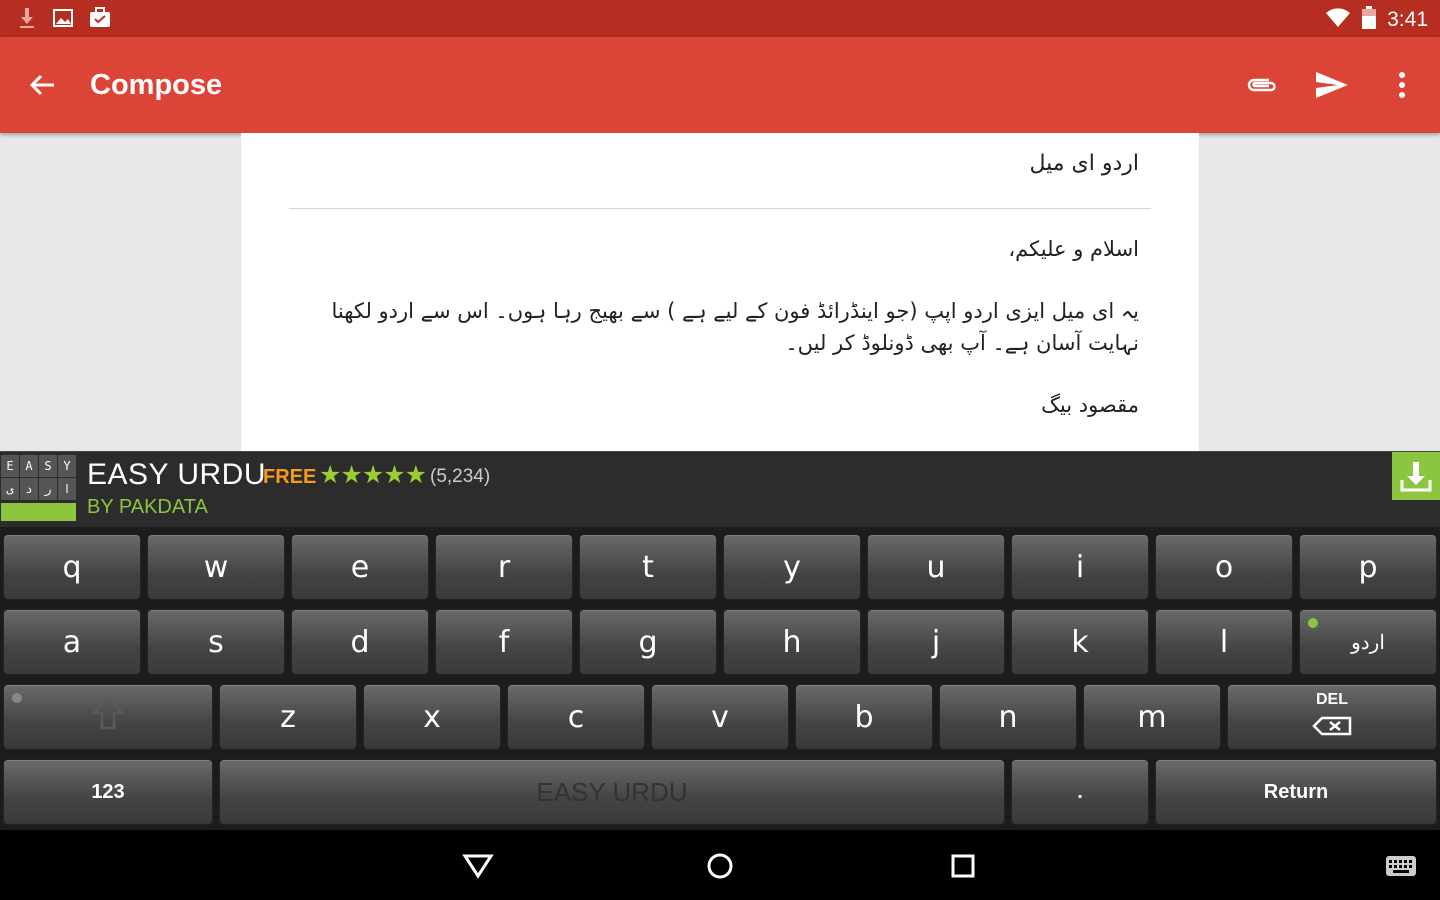  I want to click on key-t: t, so click(648, 567).